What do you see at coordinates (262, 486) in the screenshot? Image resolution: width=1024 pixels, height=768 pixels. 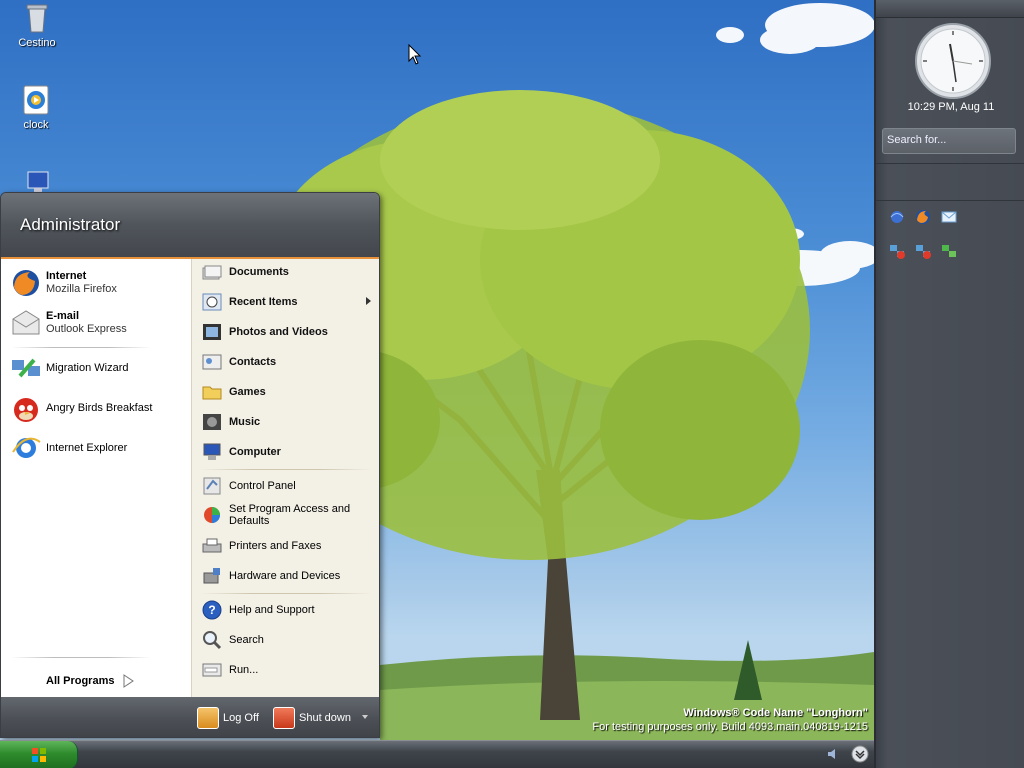 I see `system-label: Control Panel` at bounding box center [262, 486].